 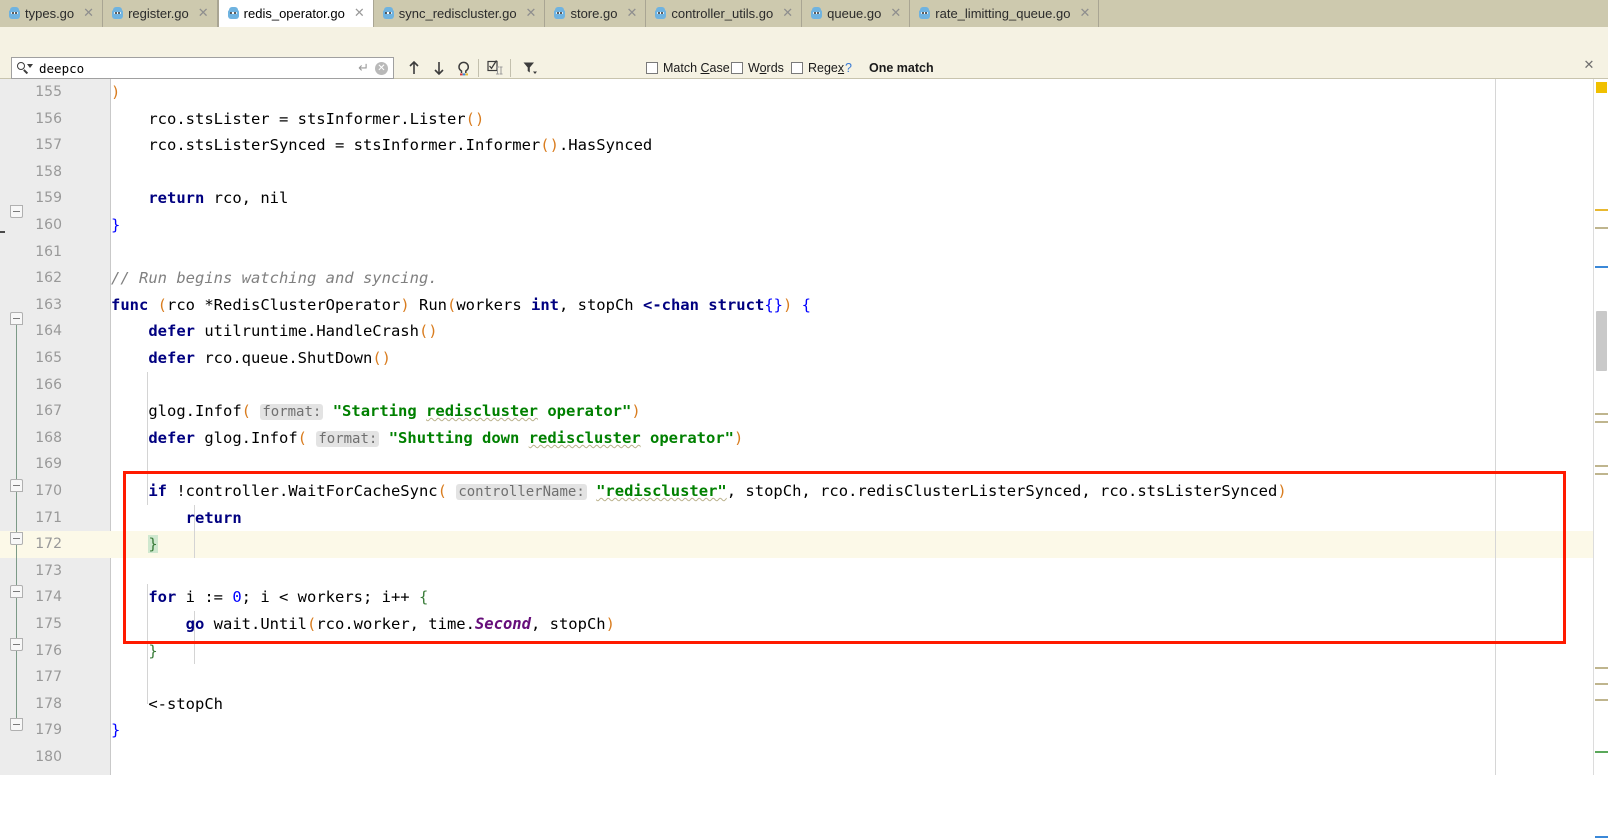 What do you see at coordinates (478, 68) in the screenshot?
I see `toolbar-separator` at bounding box center [478, 68].